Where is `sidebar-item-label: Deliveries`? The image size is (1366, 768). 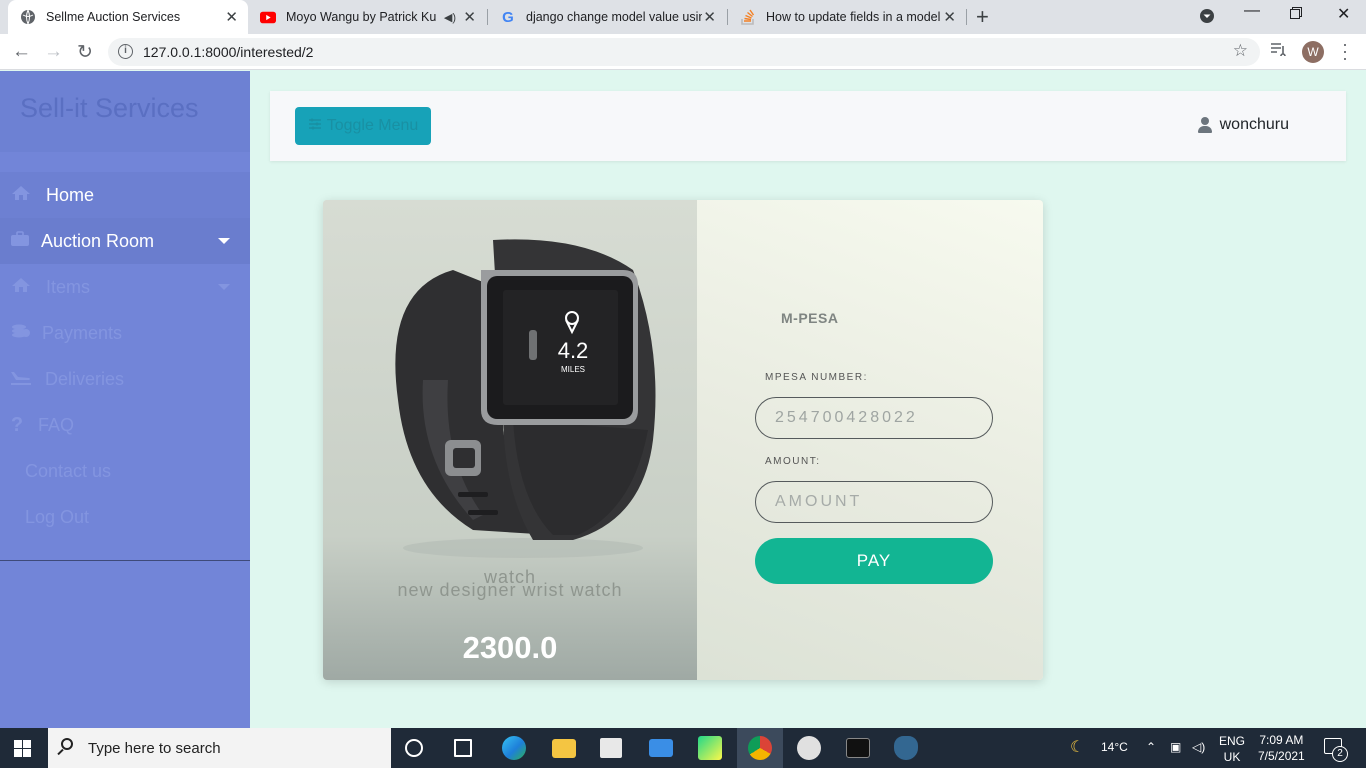
sidebar-item-label: Deliveries is located at coordinates (85, 378).